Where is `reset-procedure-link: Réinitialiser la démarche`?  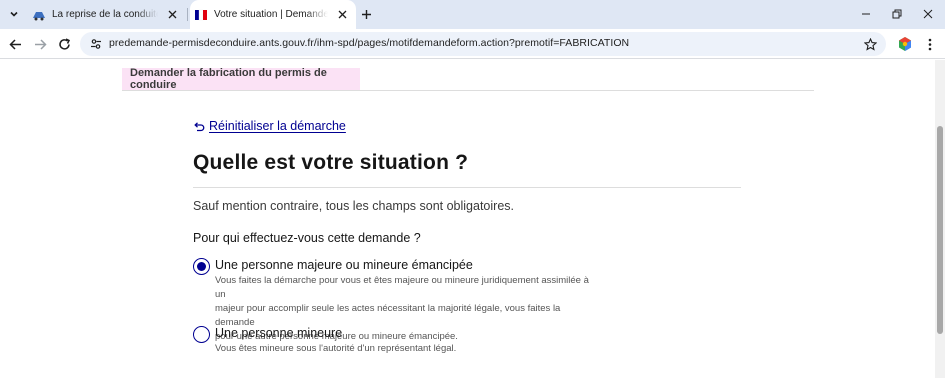
reset-procedure-link: Réinitialiser la démarche is located at coordinates (269, 126).